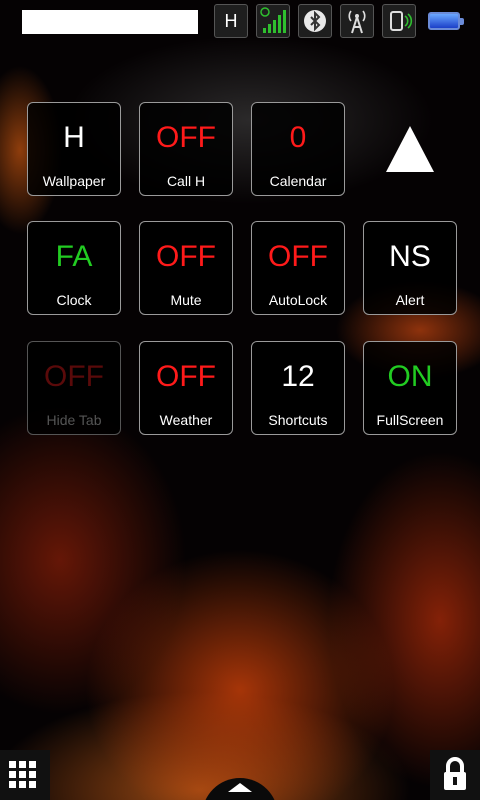  What do you see at coordinates (298, 420) in the screenshot?
I see `tile-label: Shortcuts` at bounding box center [298, 420].